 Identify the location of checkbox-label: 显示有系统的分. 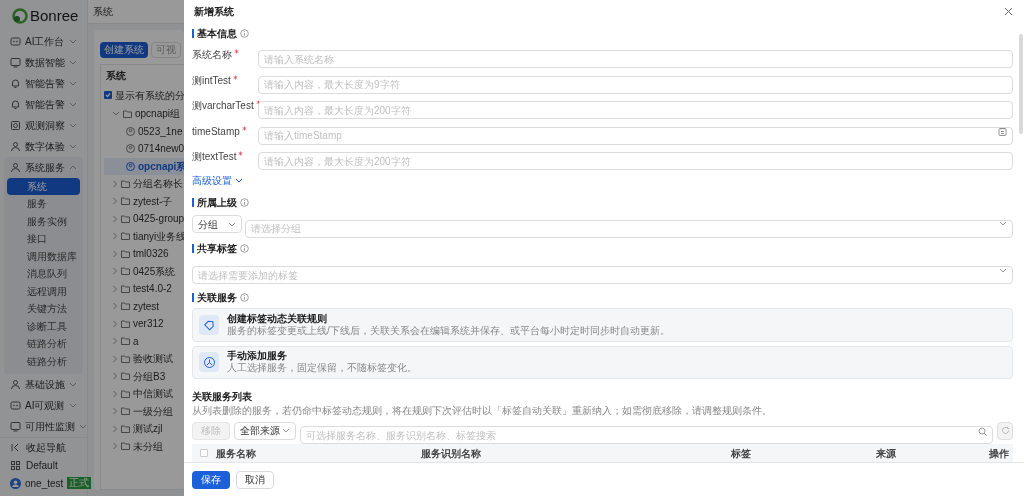
(150, 95).